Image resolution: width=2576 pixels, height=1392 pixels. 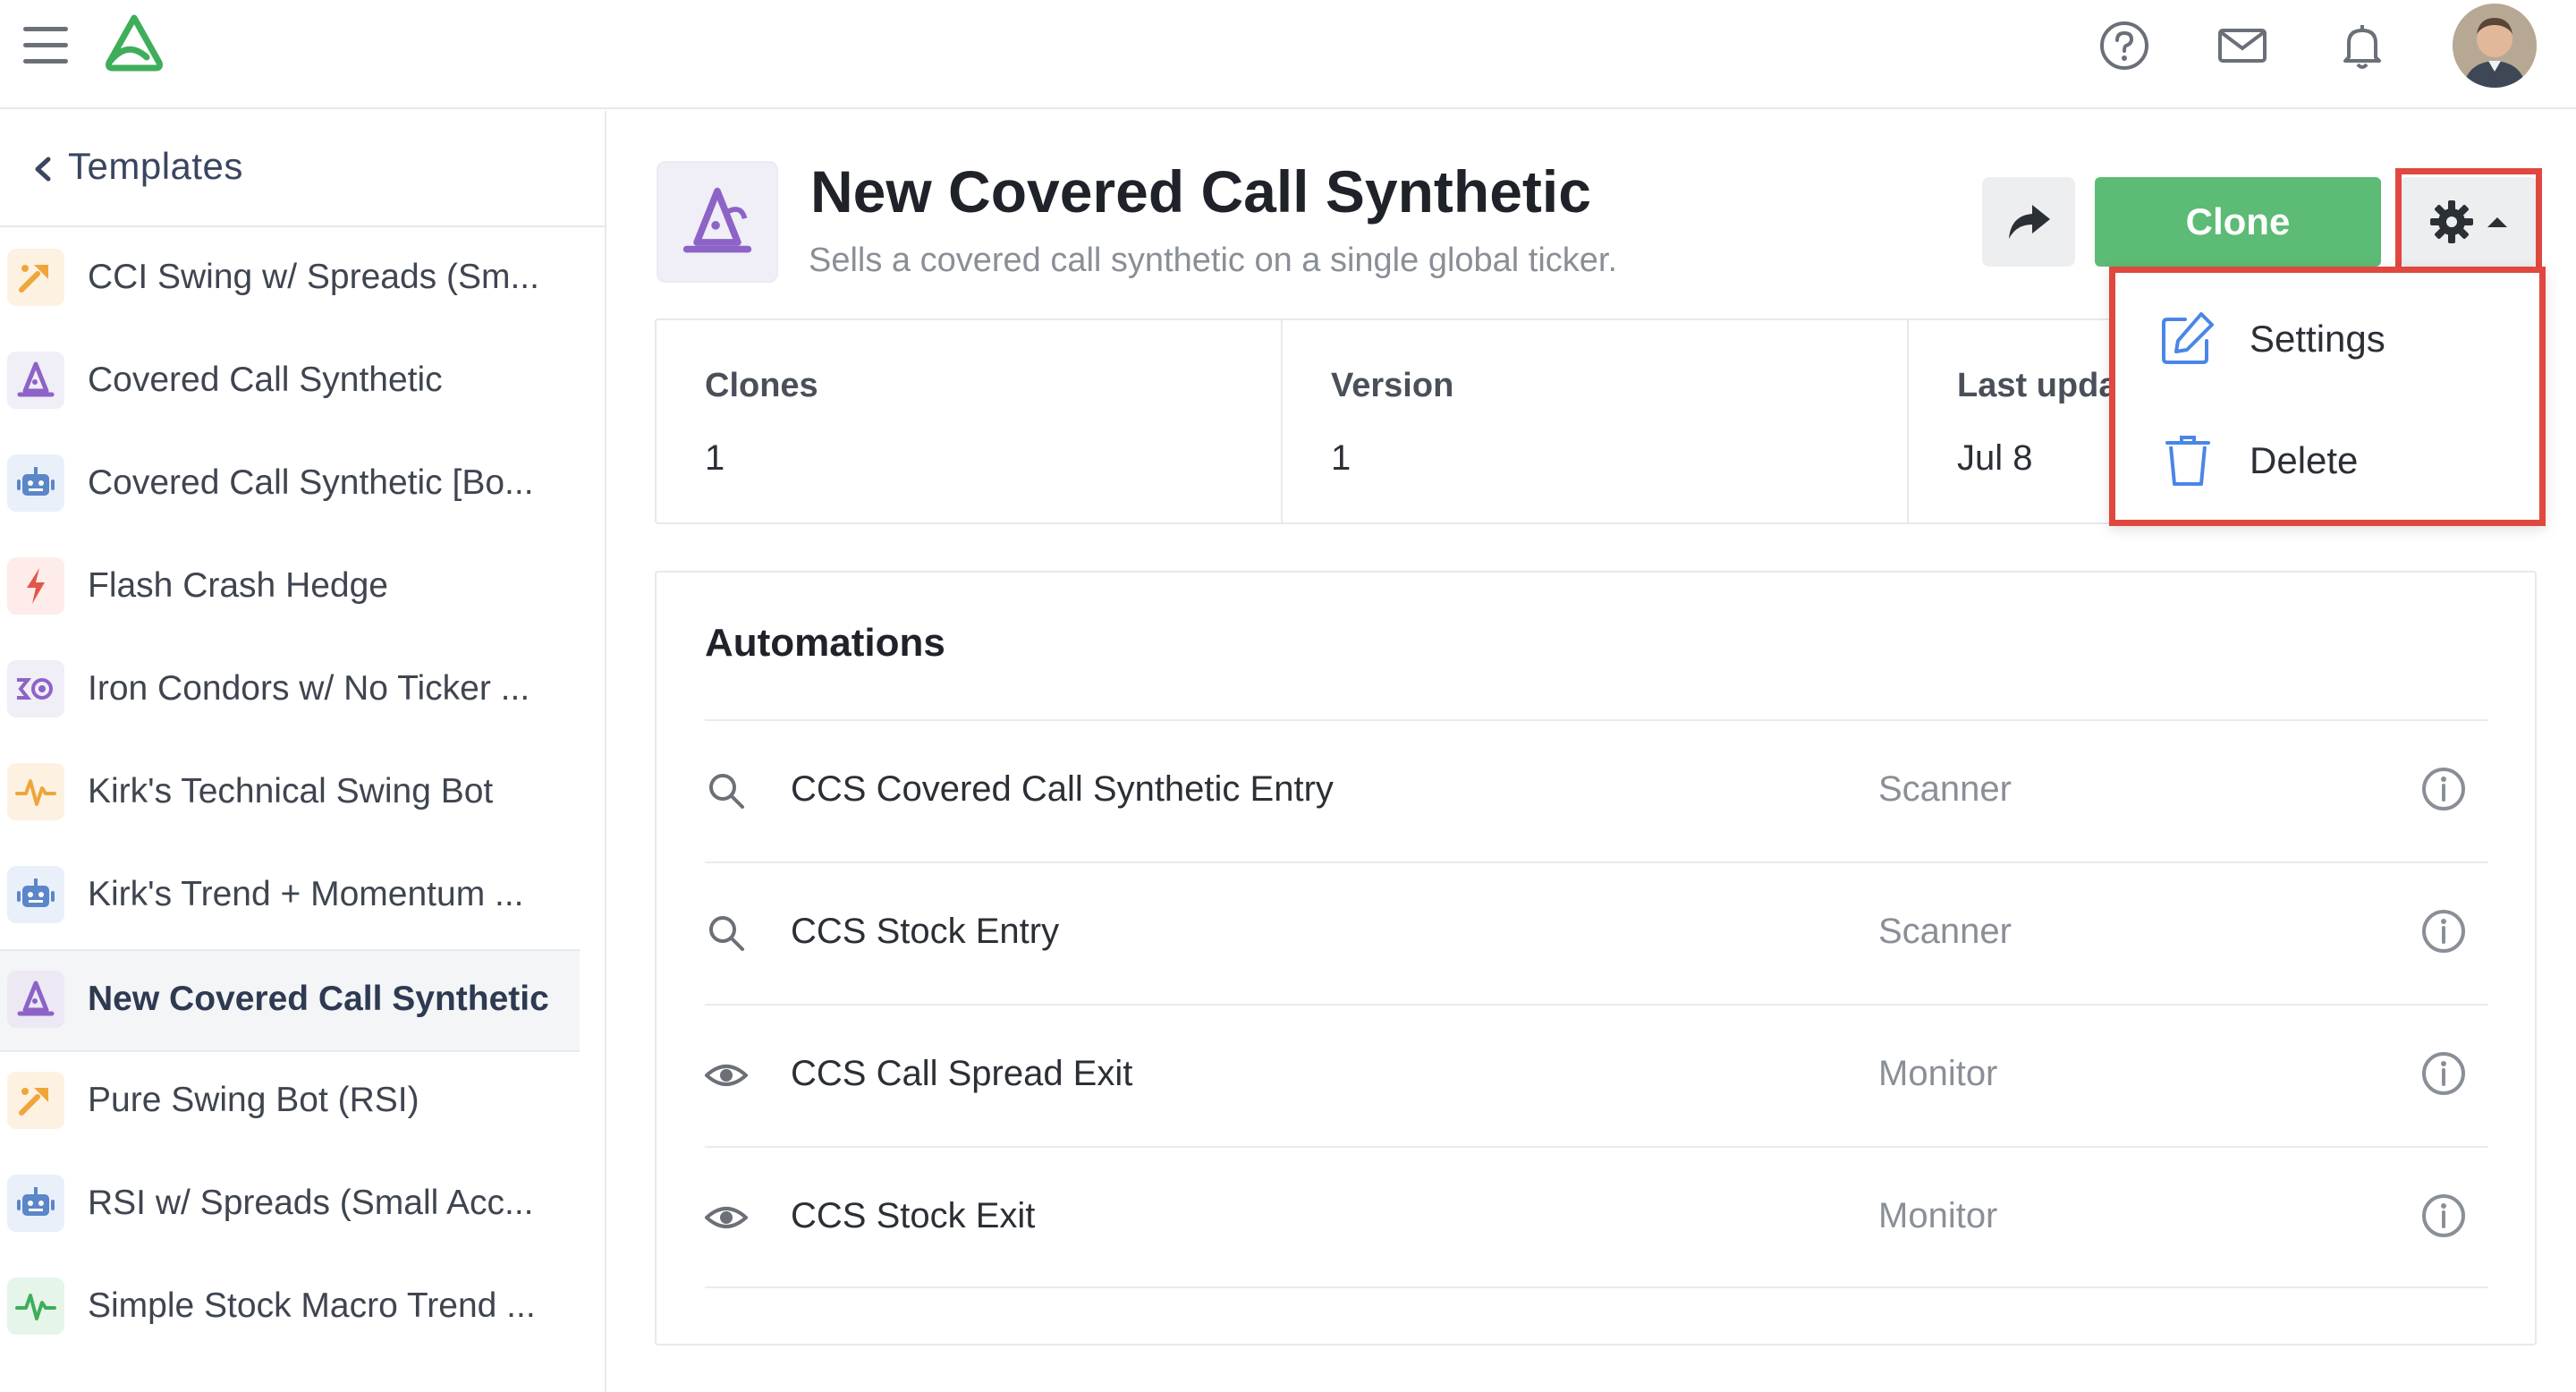 What do you see at coordinates (970, 421) in the screenshot?
I see `stat-clones: Clones 1` at bounding box center [970, 421].